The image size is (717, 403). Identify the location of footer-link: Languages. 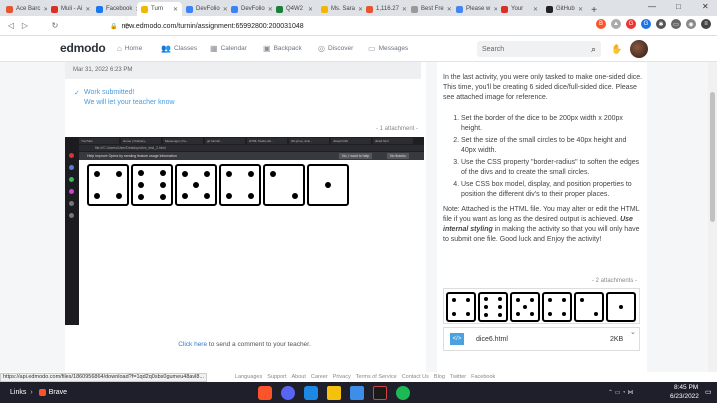
(248, 377).